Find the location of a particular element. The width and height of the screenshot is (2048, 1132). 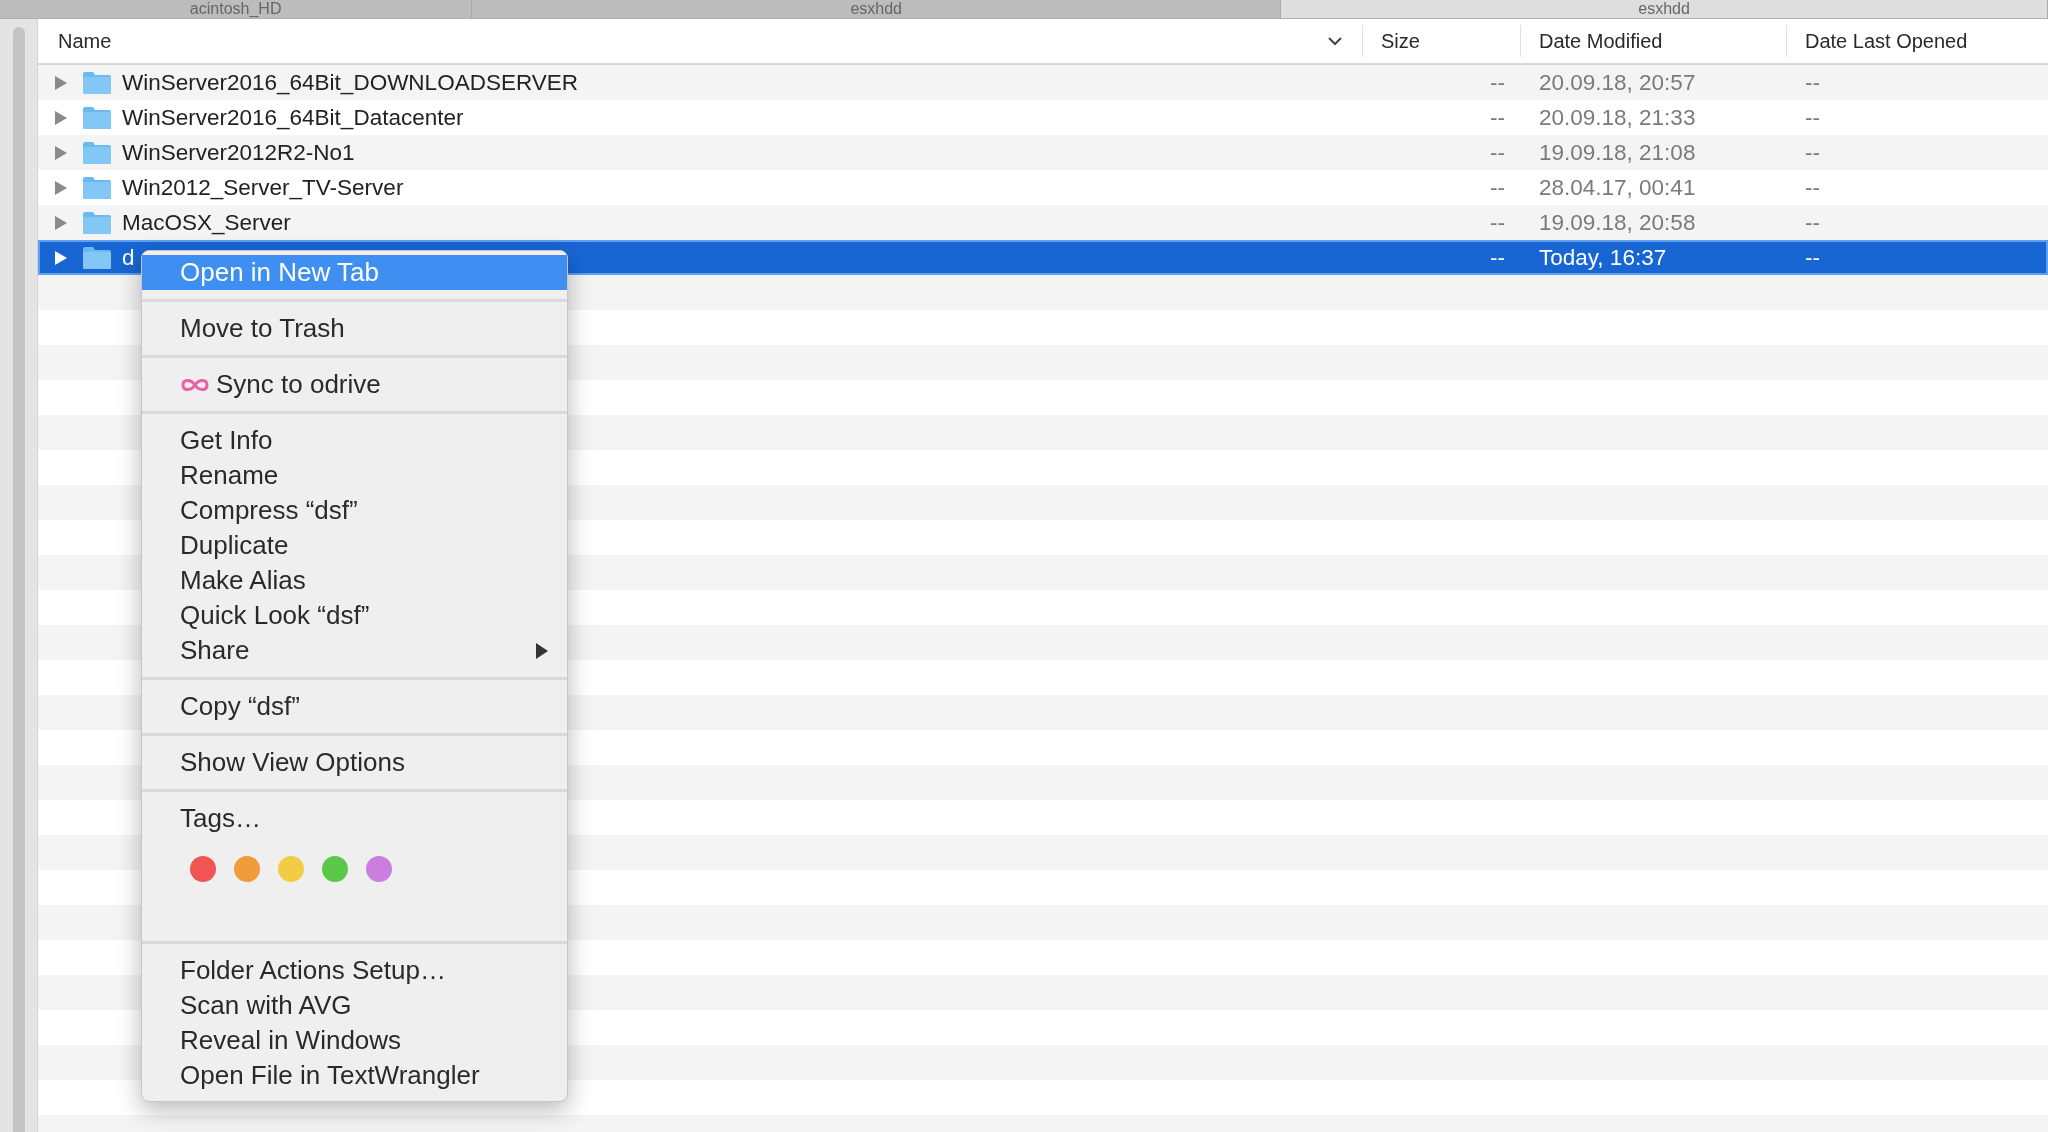

menu-item: Duplicate is located at coordinates (354, 545).